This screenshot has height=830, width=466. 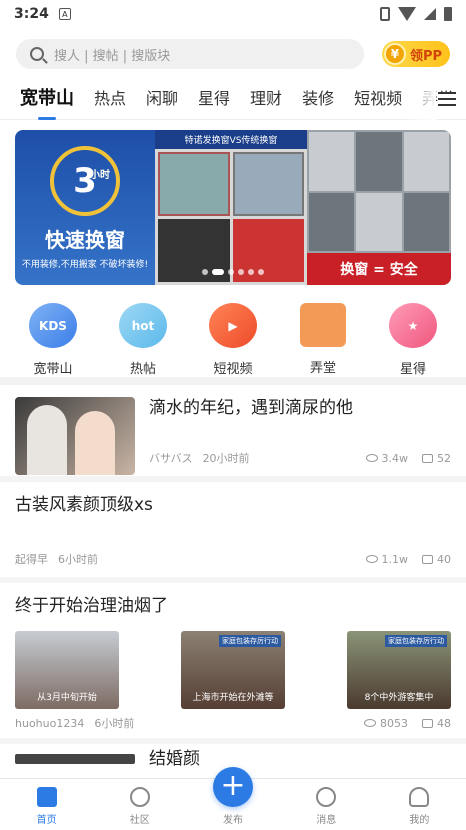 I want to click on search-icon, so click(x=37, y=54).